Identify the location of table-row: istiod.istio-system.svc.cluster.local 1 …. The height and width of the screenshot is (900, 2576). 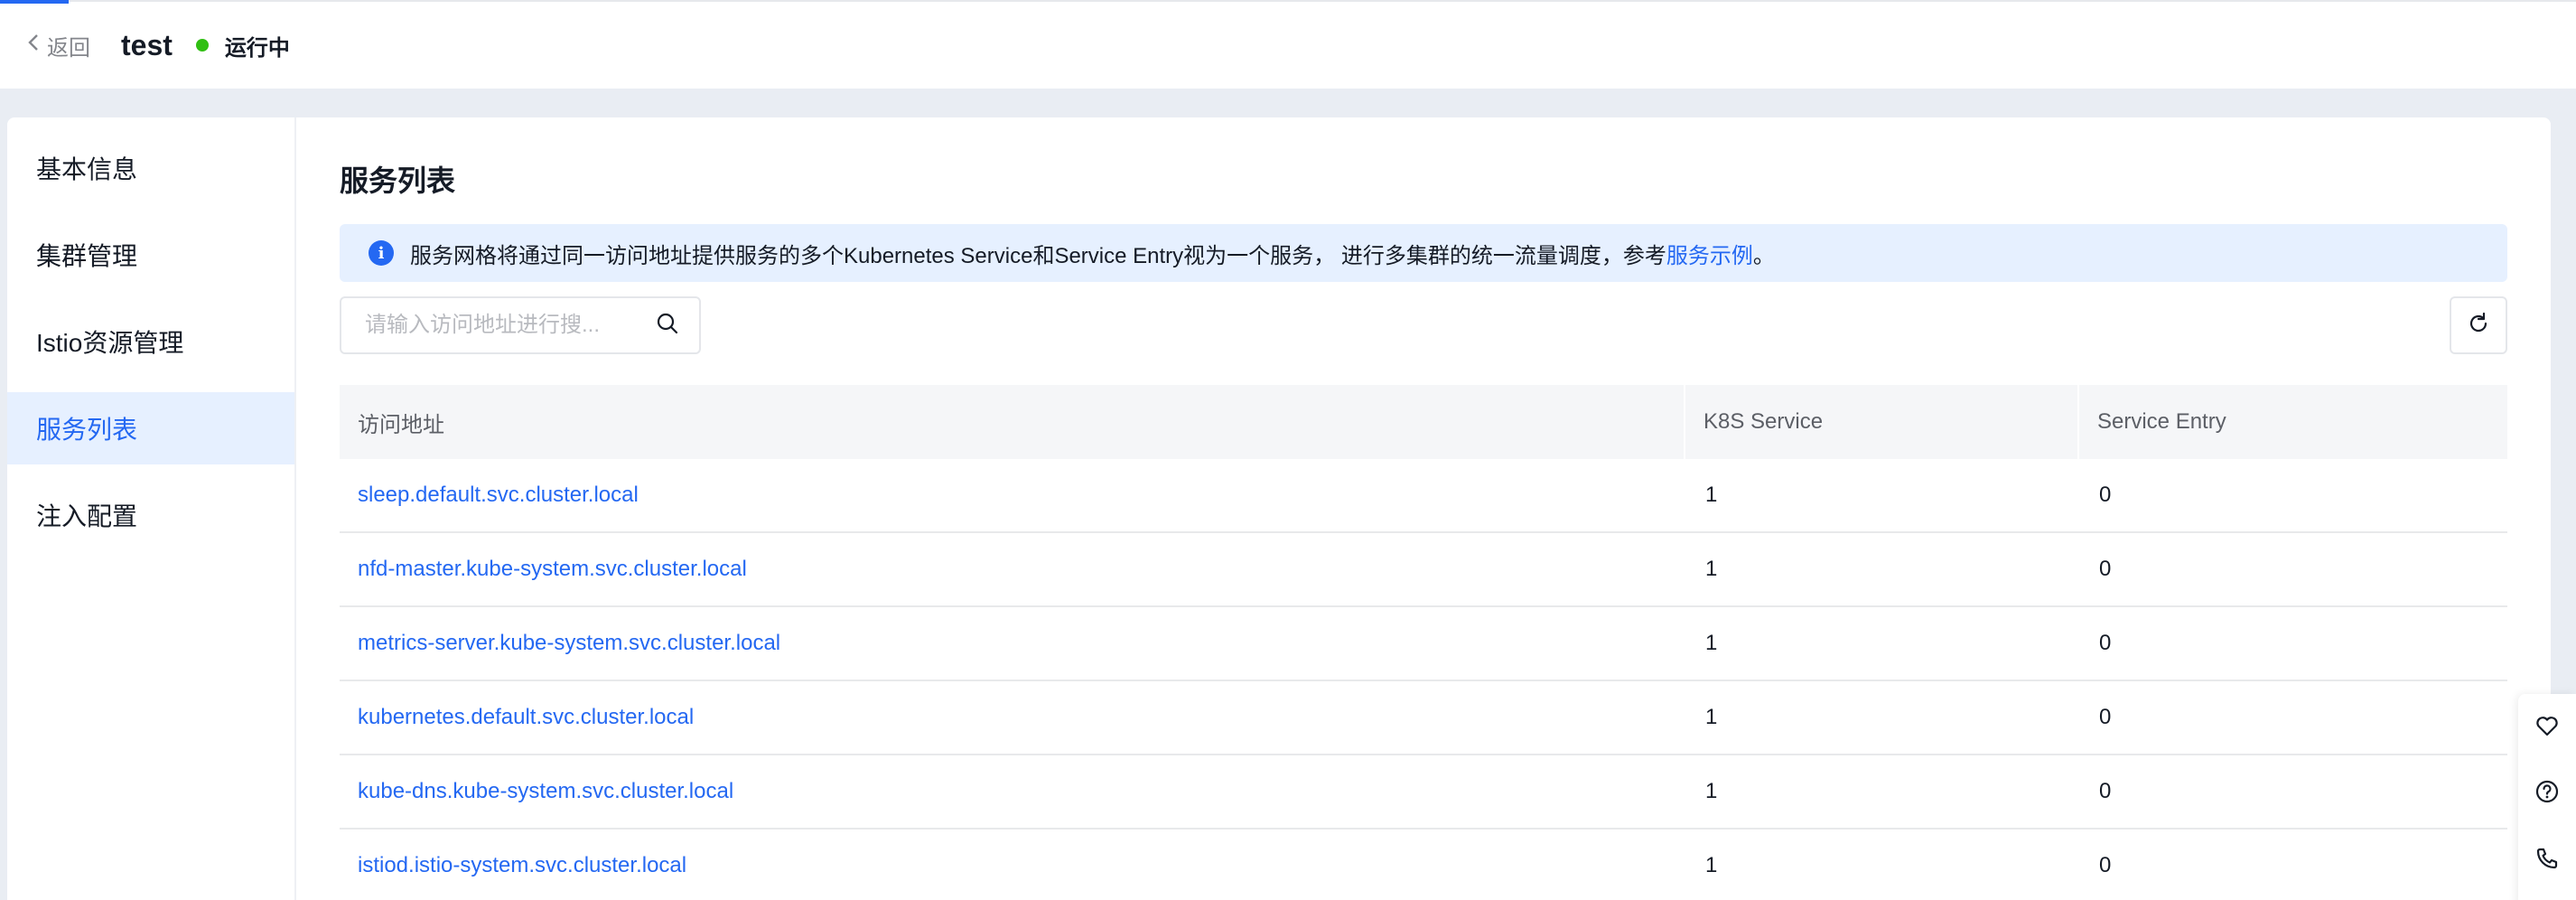
(1424, 865).